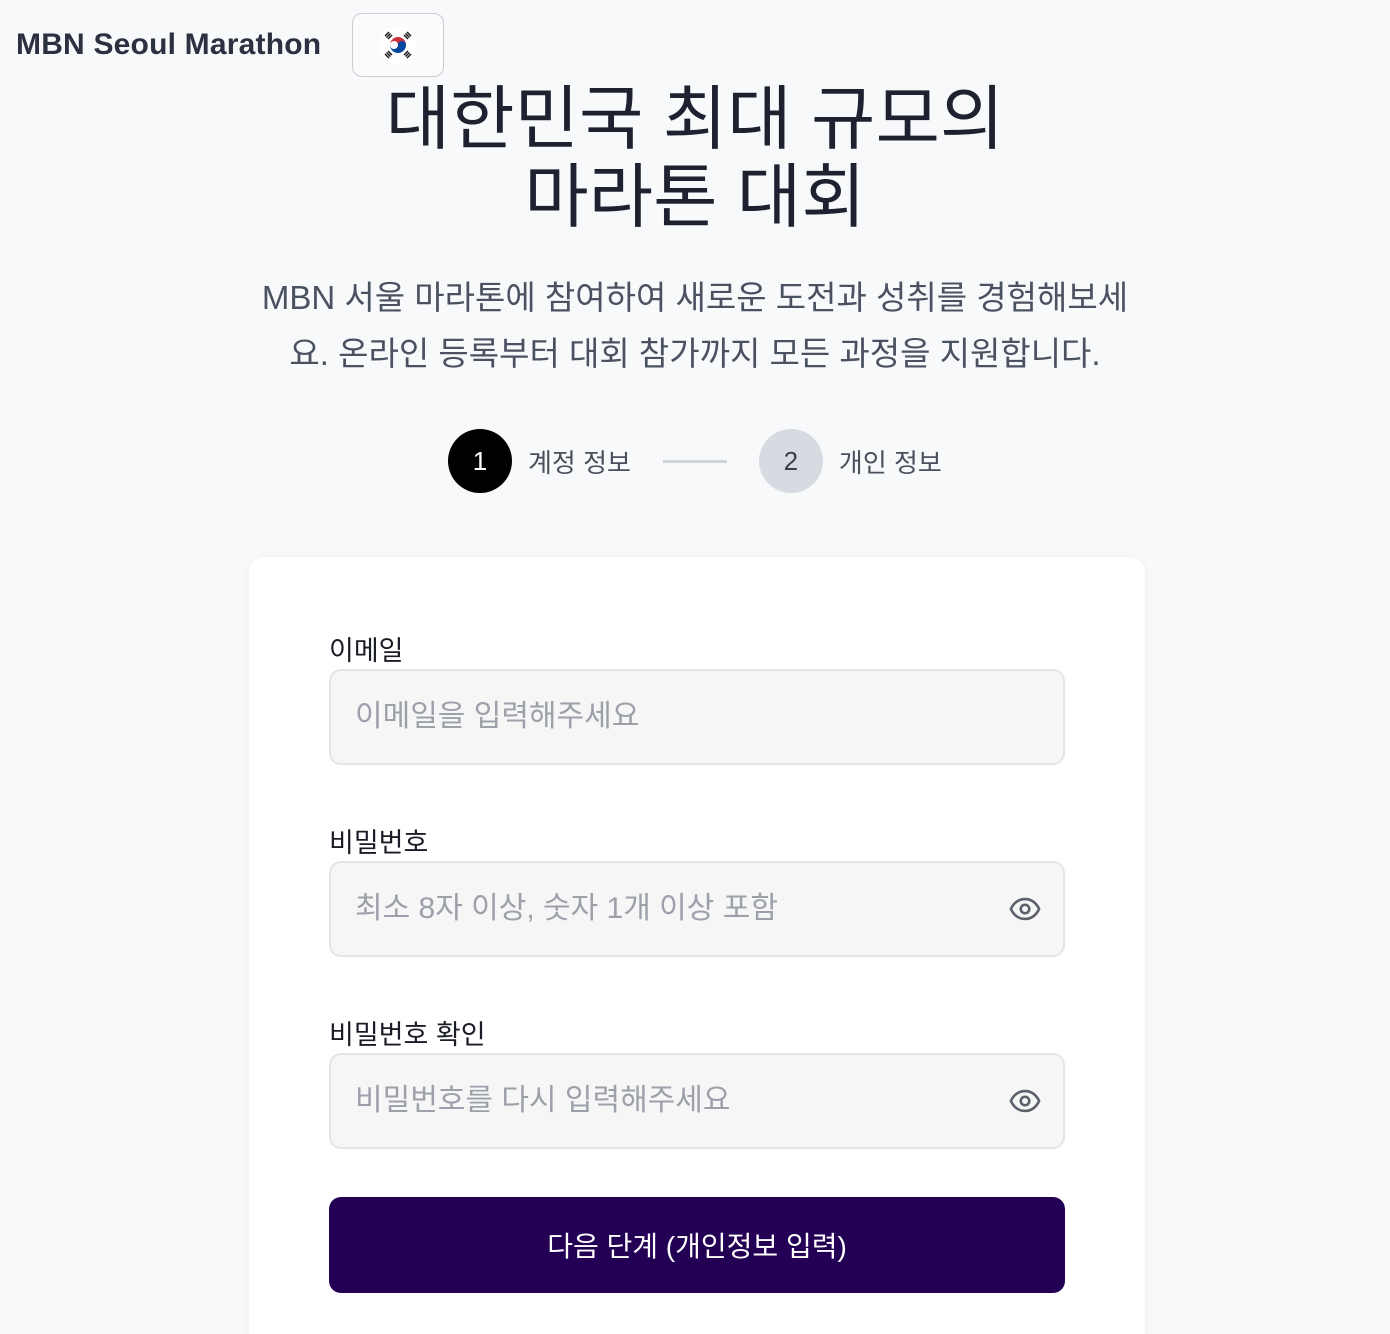  I want to click on password-field-wrapper, so click(697, 909).